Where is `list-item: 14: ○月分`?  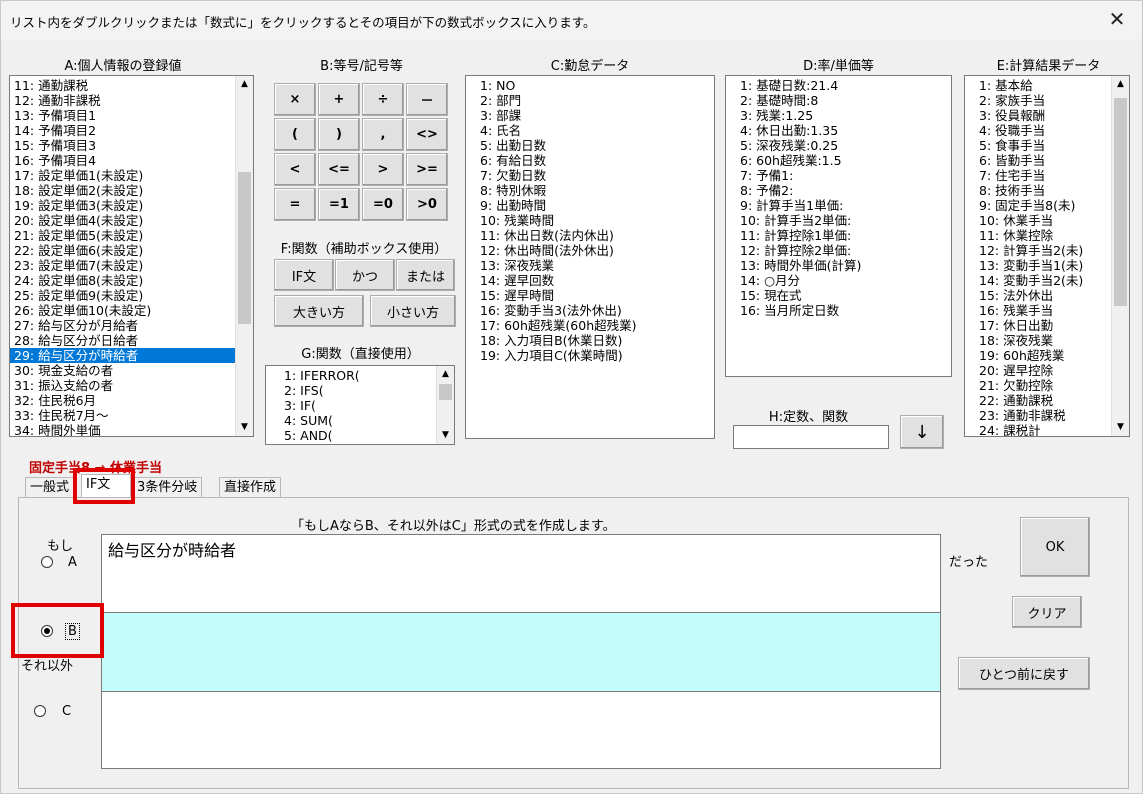 list-item: 14: ○月分 is located at coordinates (838, 280).